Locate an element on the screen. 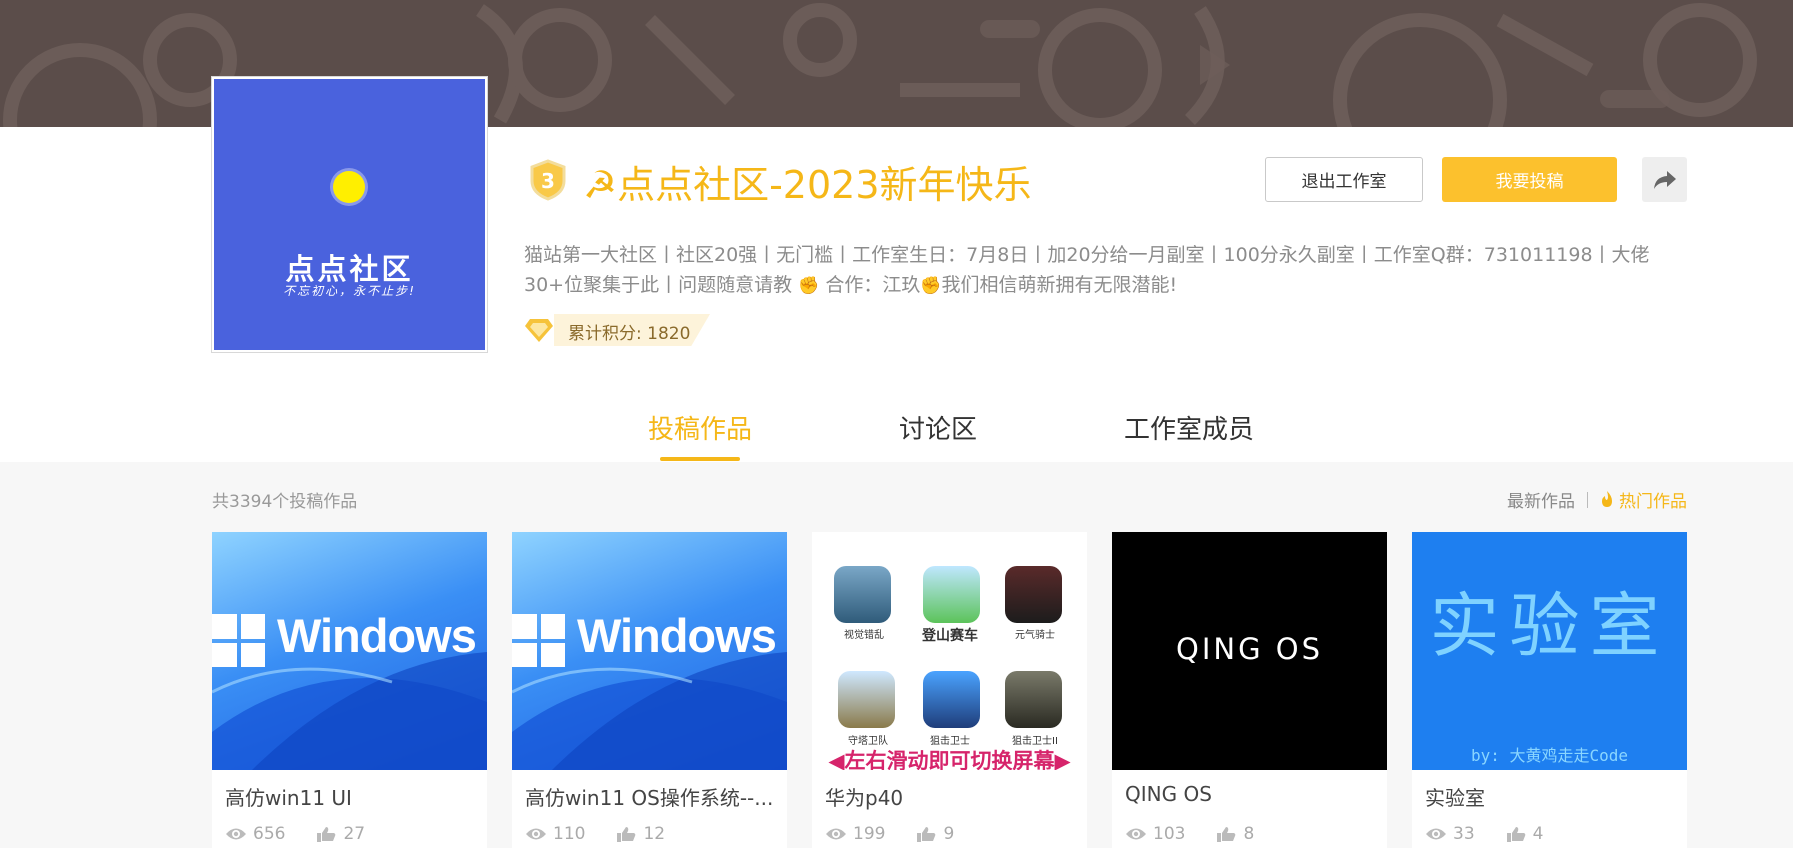 This screenshot has width=1793, height=848. share-button is located at coordinates (1664, 179).